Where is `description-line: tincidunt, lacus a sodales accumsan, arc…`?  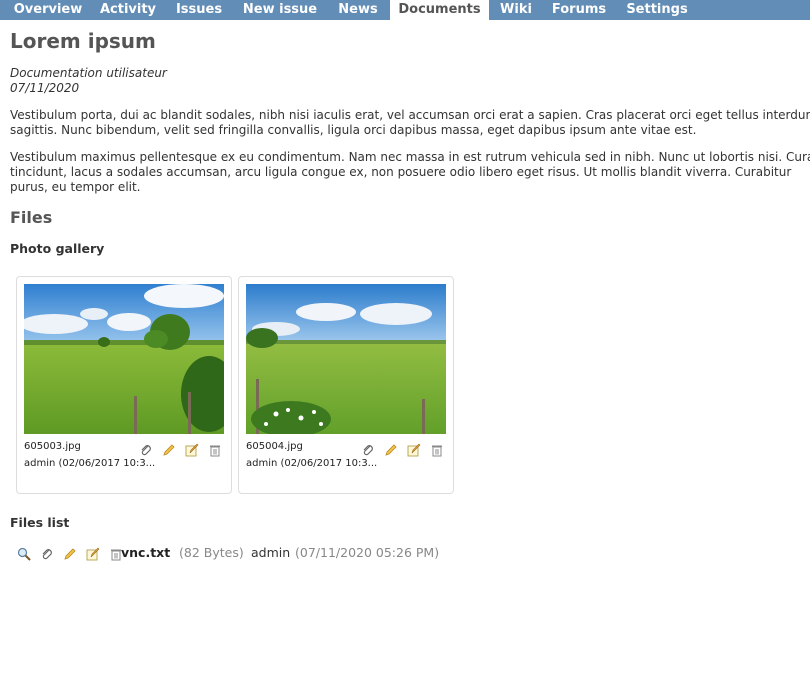
description-line: tincidunt, lacus a sodales accumsan, arc… is located at coordinates (401, 172).